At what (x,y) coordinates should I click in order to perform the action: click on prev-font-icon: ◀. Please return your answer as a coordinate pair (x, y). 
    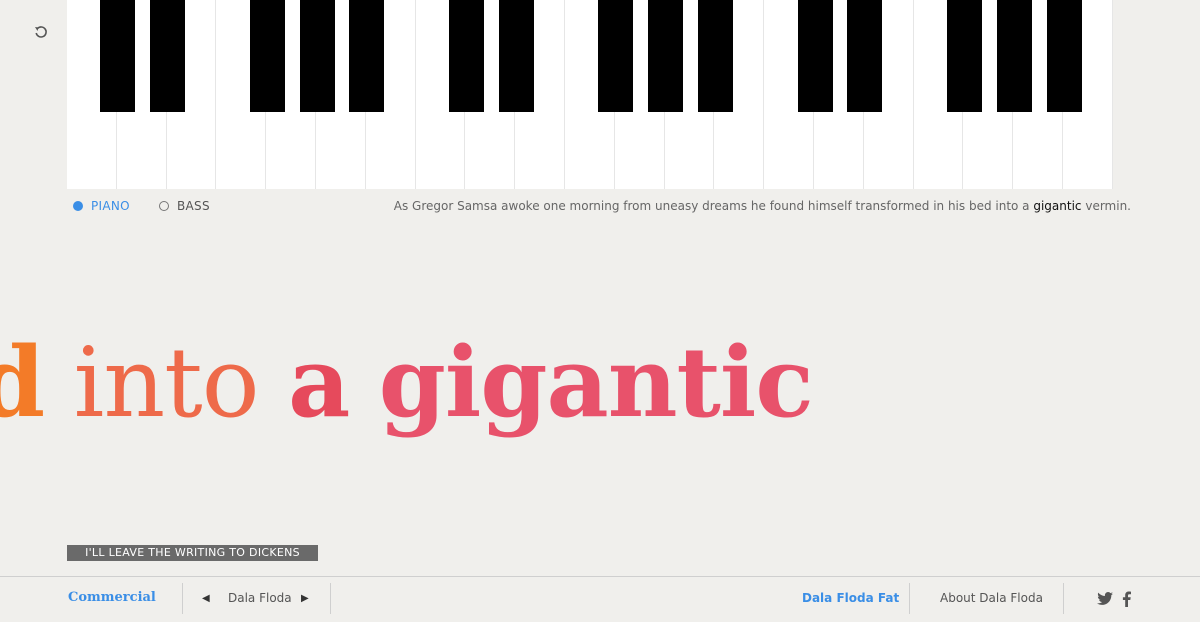
    Looking at the image, I should click on (206, 598).